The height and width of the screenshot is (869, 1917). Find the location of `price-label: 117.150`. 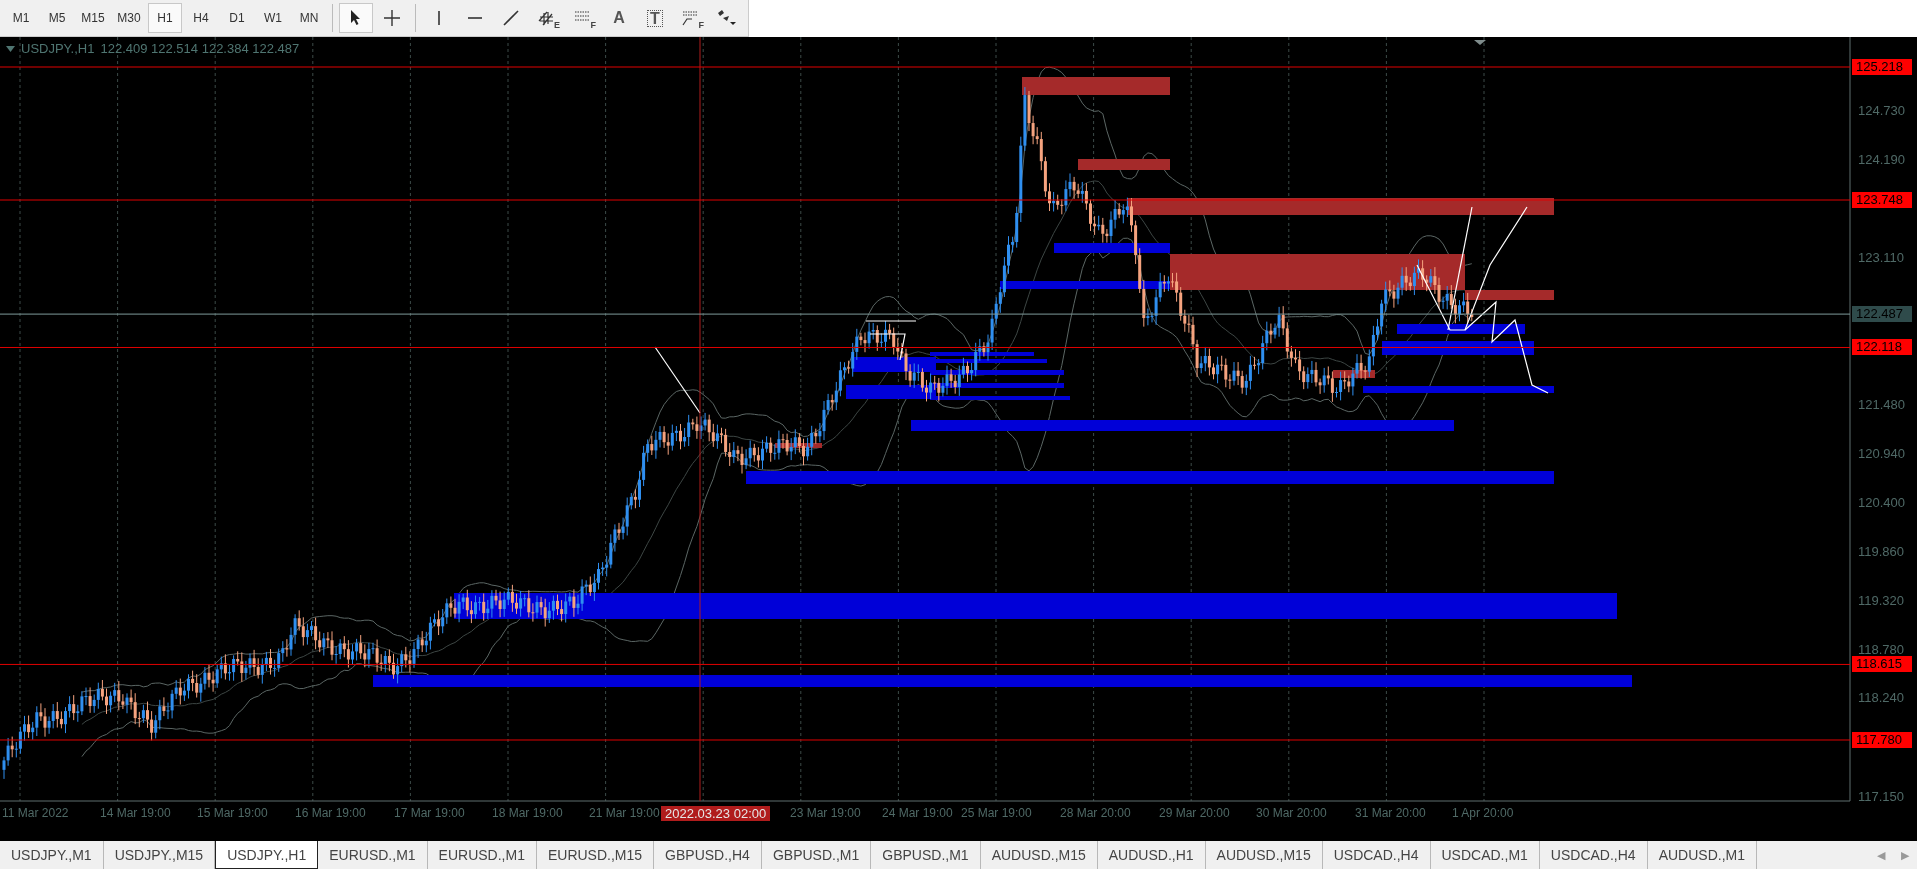

price-label: 117.150 is located at coordinates (1881, 797).